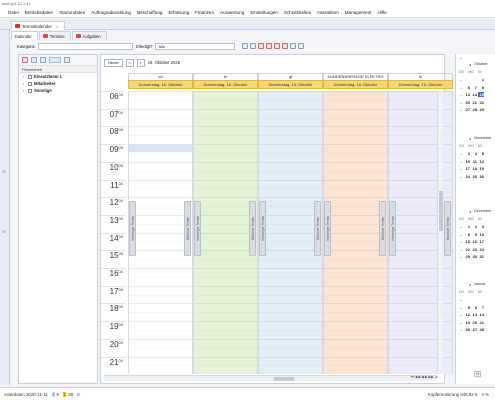 This screenshot has height=400, width=495. What do you see at coordinates (195, 46) in the screenshot?
I see `erledigt-select: Alle` at bounding box center [195, 46].